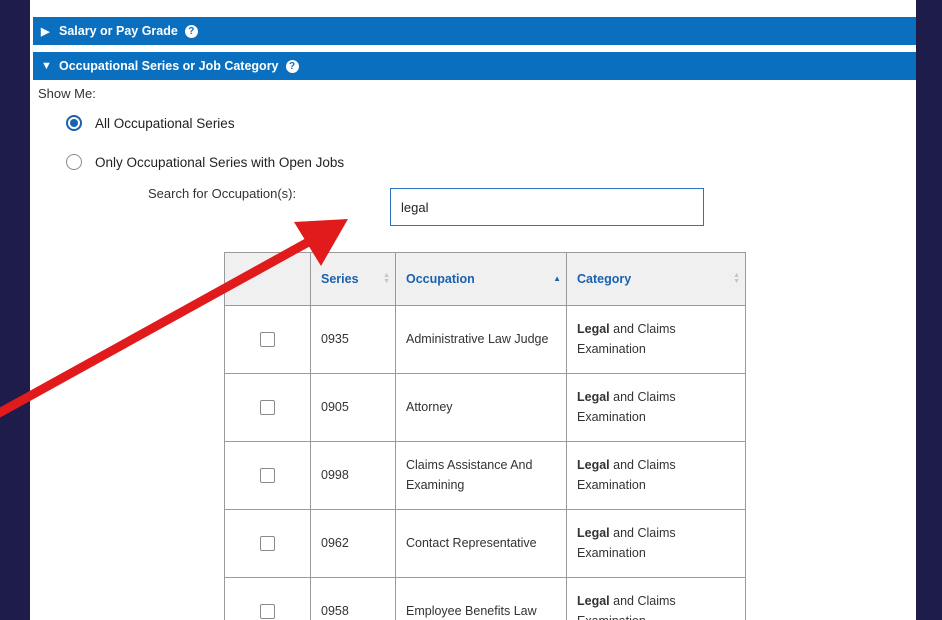 The width and height of the screenshot is (942, 620). Describe the element at coordinates (165, 123) in the screenshot. I see `radio-all-series-label: All Occupational Series` at that location.